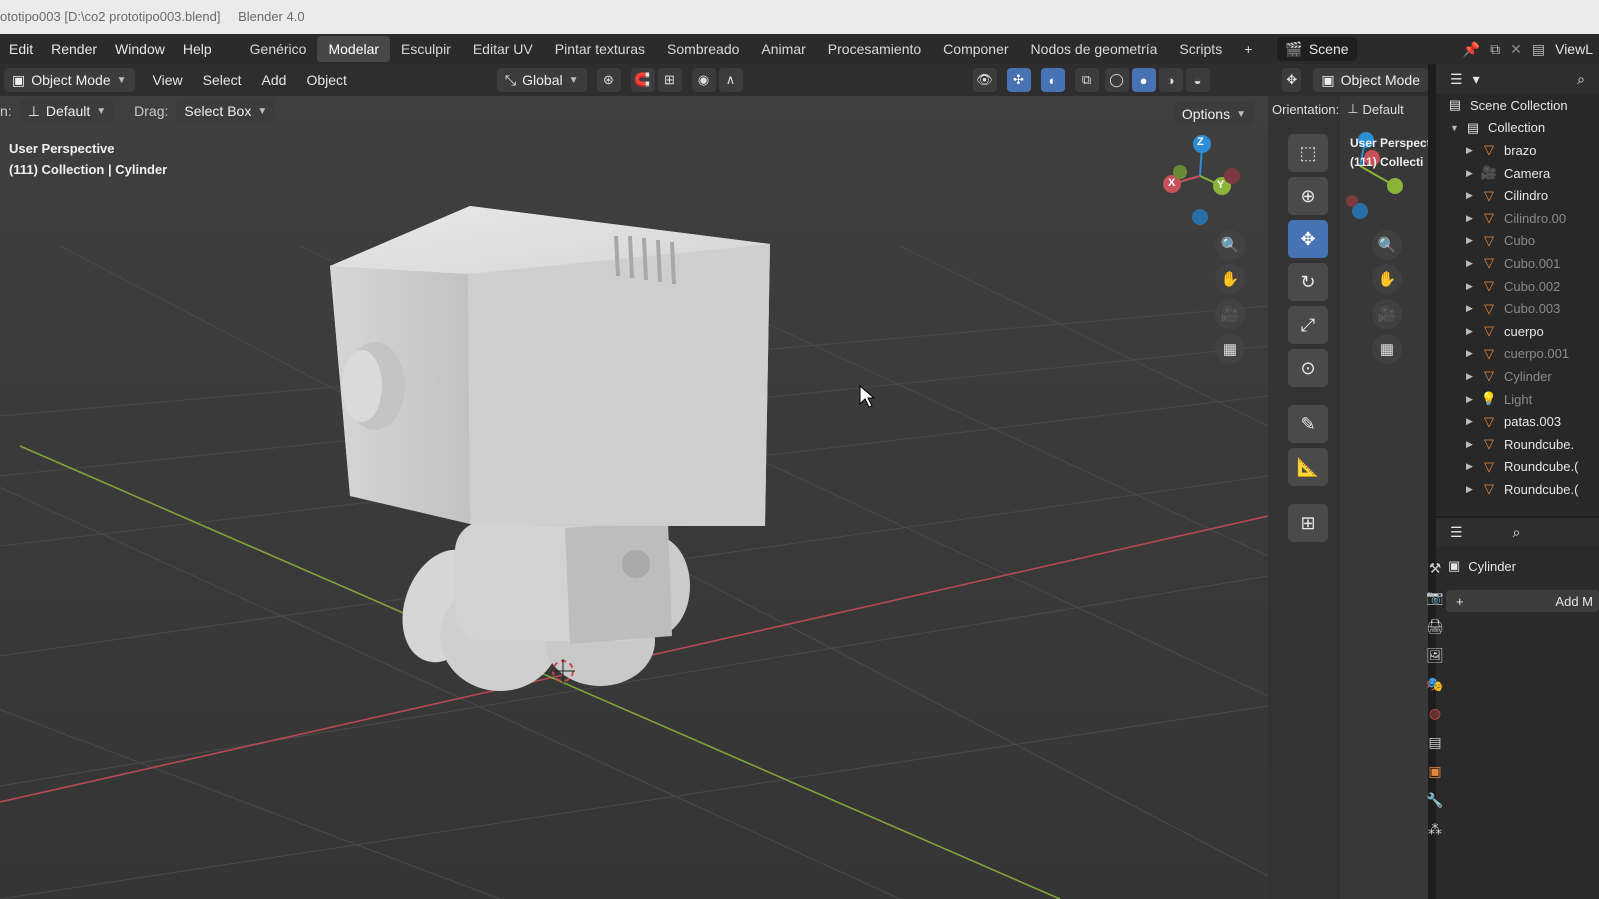 This screenshot has height=899, width=1599. I want to click on rendered-shading-icon: ◒, so click(1197, 80).